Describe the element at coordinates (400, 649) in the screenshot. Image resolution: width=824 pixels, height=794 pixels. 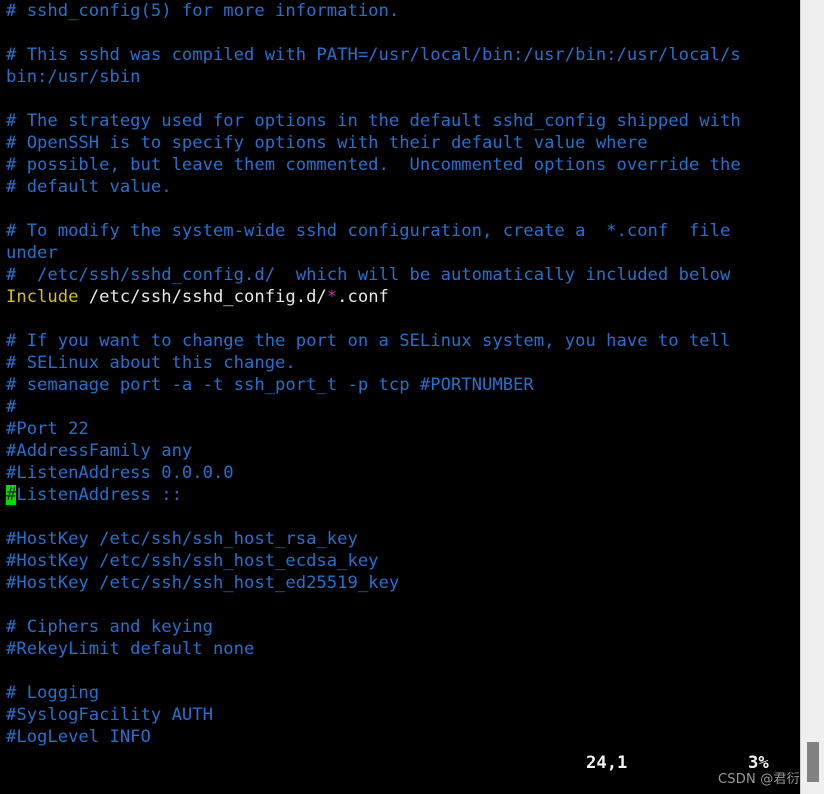
I see `buffer-line: #RekeyLimit default none` at that location.